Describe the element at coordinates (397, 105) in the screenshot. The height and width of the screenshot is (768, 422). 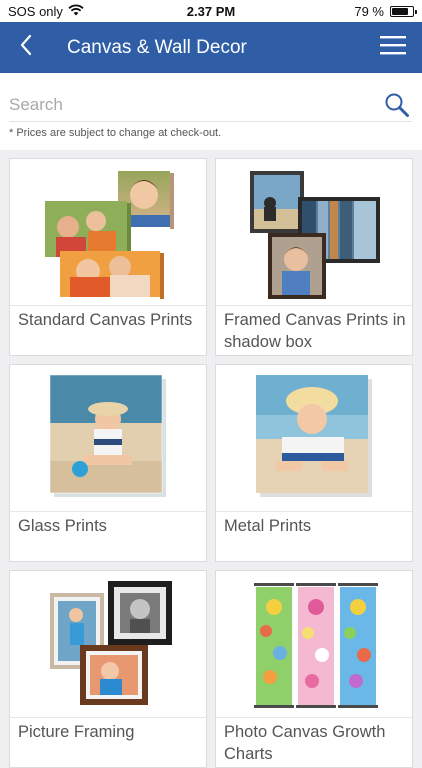
I see `search-icon` at that location.